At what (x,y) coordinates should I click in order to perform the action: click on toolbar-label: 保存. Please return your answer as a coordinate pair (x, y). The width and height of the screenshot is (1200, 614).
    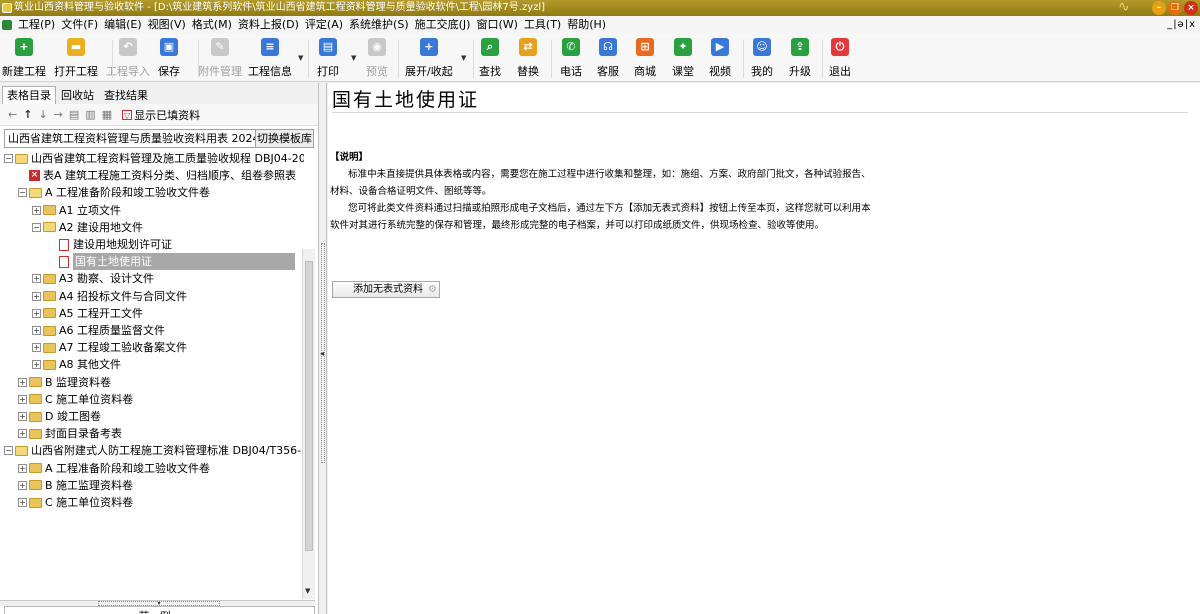
    Looking at the image, I should click on (169, 71).